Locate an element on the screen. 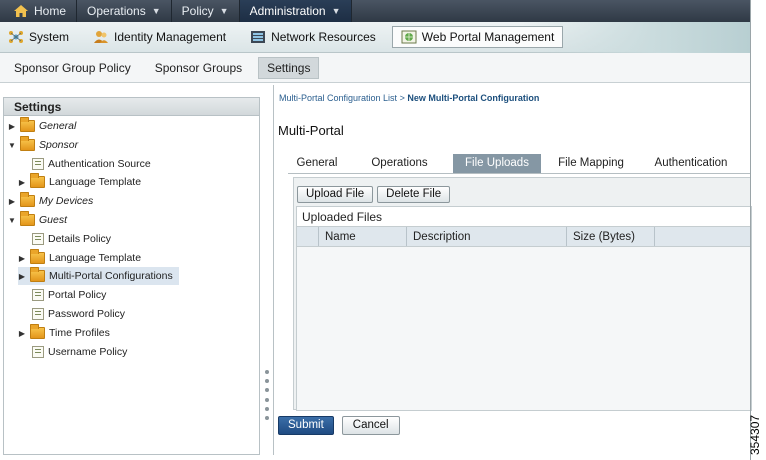 Image resolution: width=766 pixels, height=460 pixels. nav-operations-label: Operations is located at coordinates (116, 11).